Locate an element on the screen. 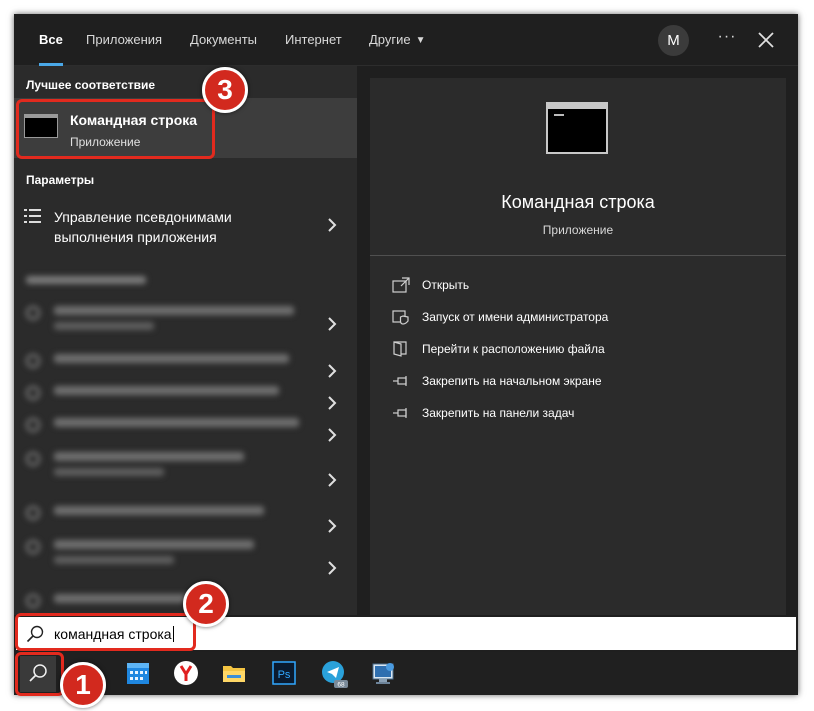 The image size is (814, 711). file-explorer-icon is located at coordinates (234, 673).